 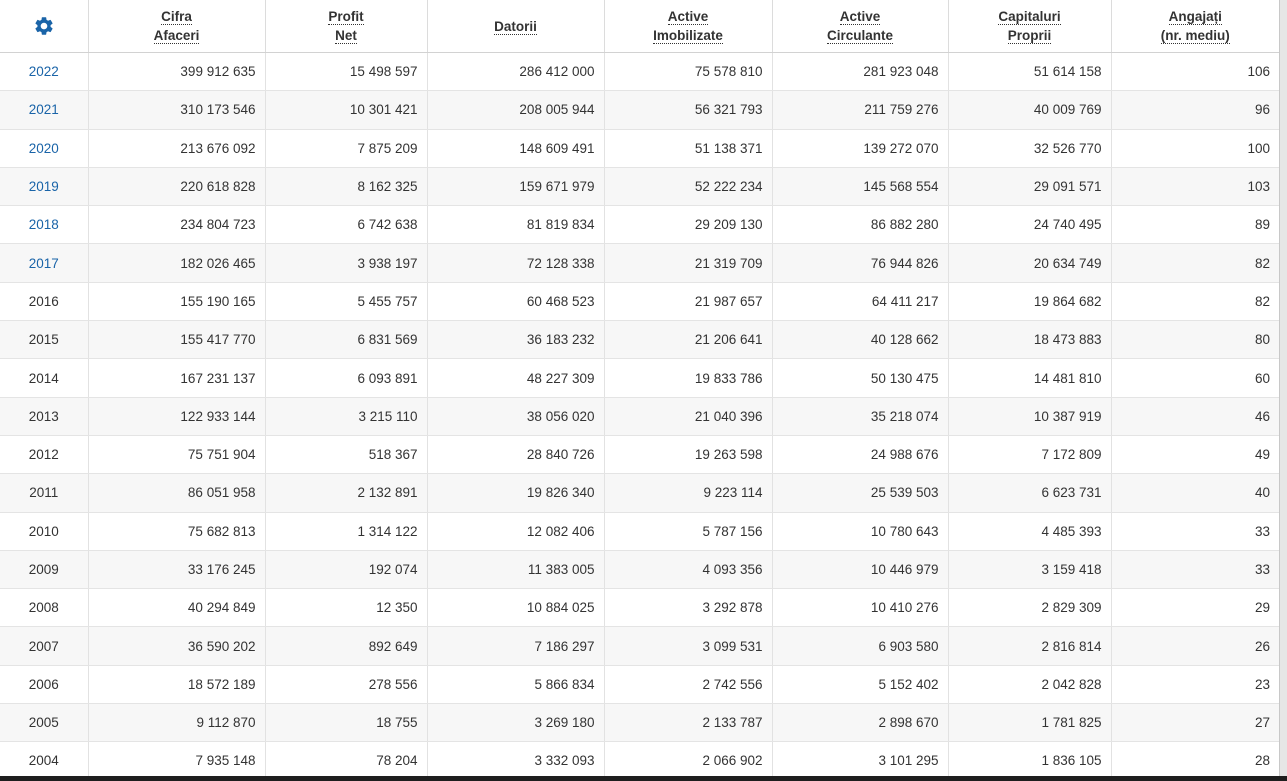 I want to click on year-link: 2017, so click(x=44, y=263).